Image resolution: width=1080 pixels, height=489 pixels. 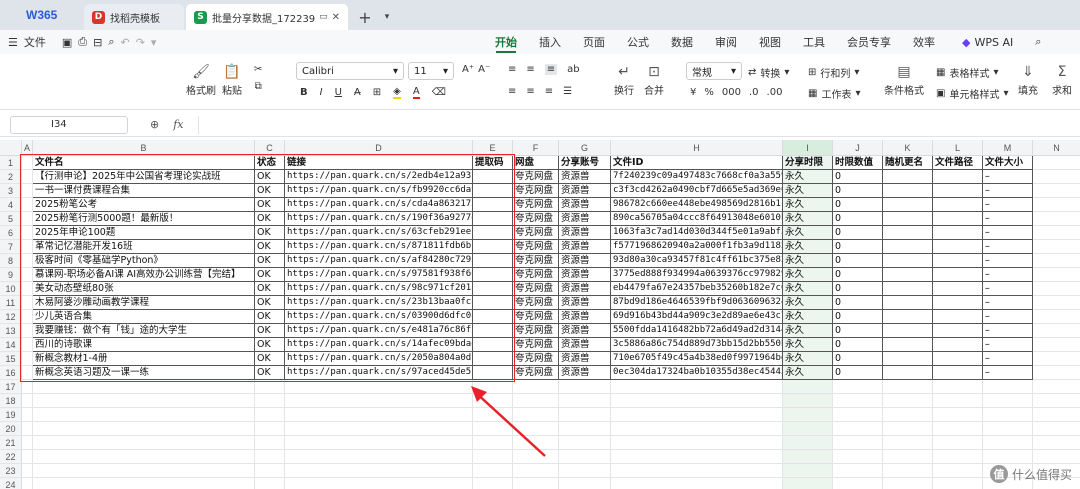 I want to click on table-cell: 1063fa3c7ad14d030d344f5e01a9abf3, so click(x=697, y=233).